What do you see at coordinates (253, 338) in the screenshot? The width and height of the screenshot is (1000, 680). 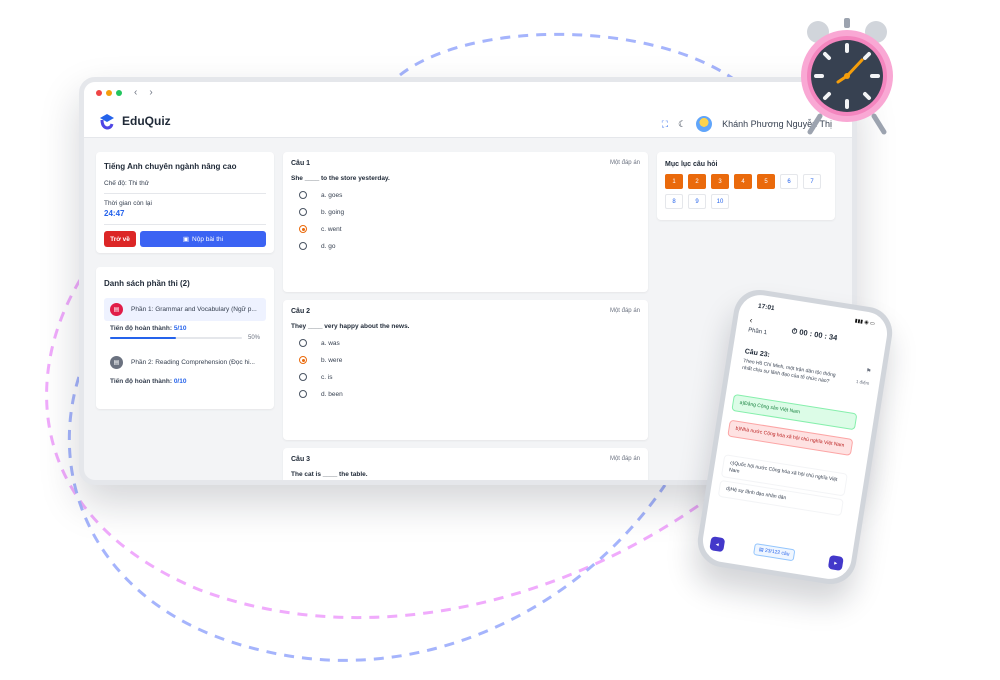 I see `progress-percent: 50%` at bounding box center [253, 338].